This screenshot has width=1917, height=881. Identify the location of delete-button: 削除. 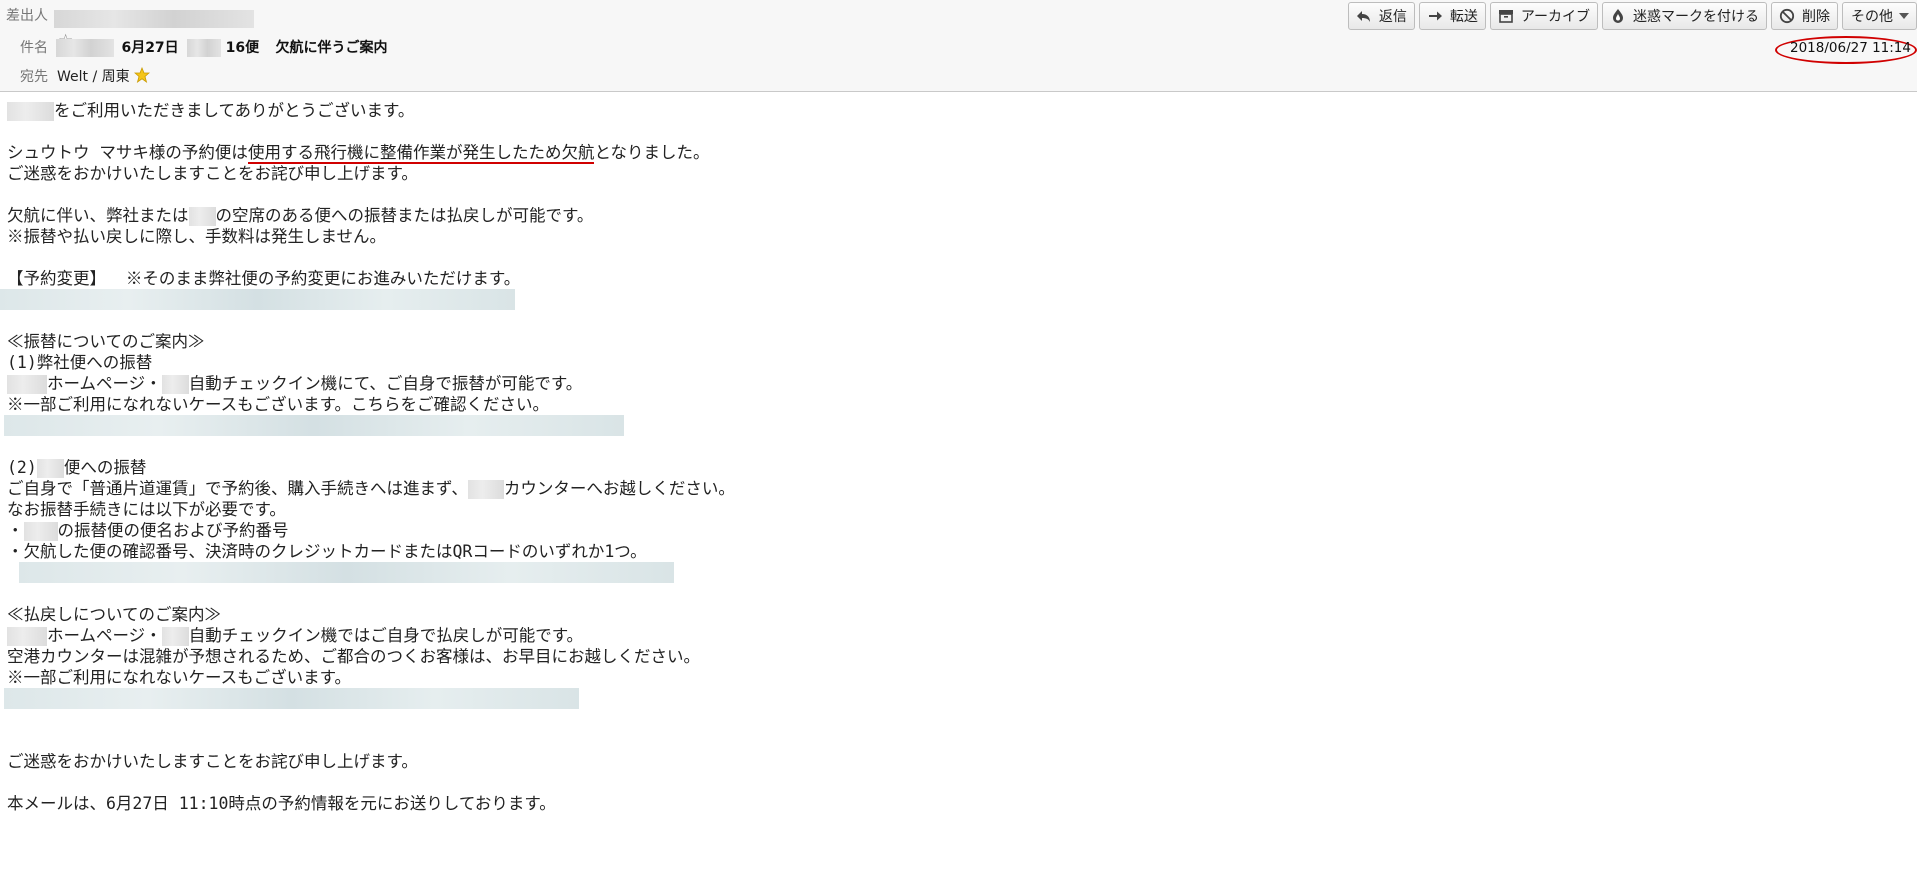
(1804, 16).